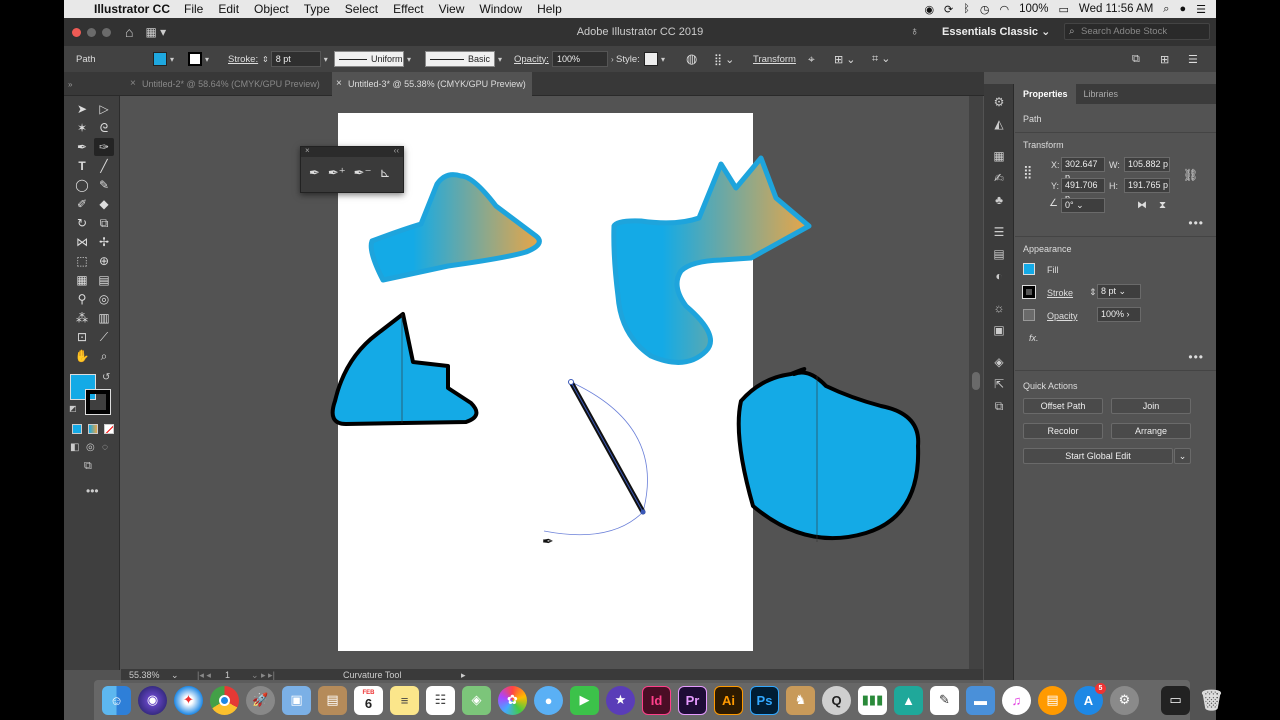 This screenshot has height=720, width=1280. I want to click on system-preferences-icon: ⚙, so click(1124, 700).